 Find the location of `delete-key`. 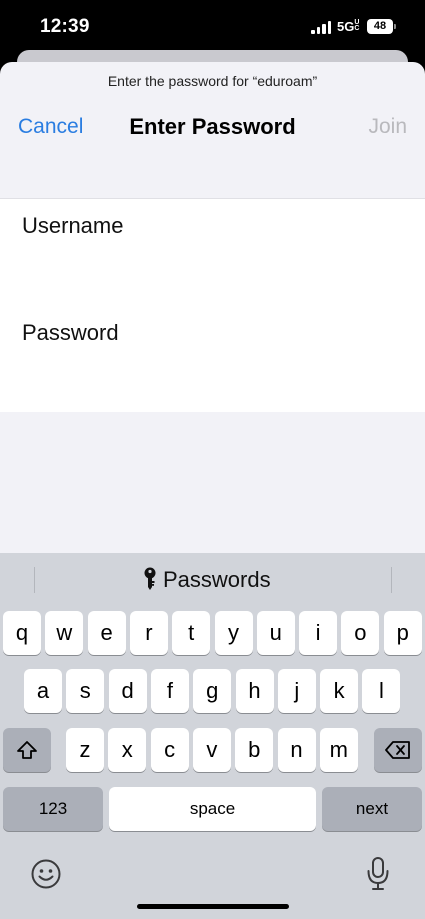

delete-key is located at coordinates (398, 750).